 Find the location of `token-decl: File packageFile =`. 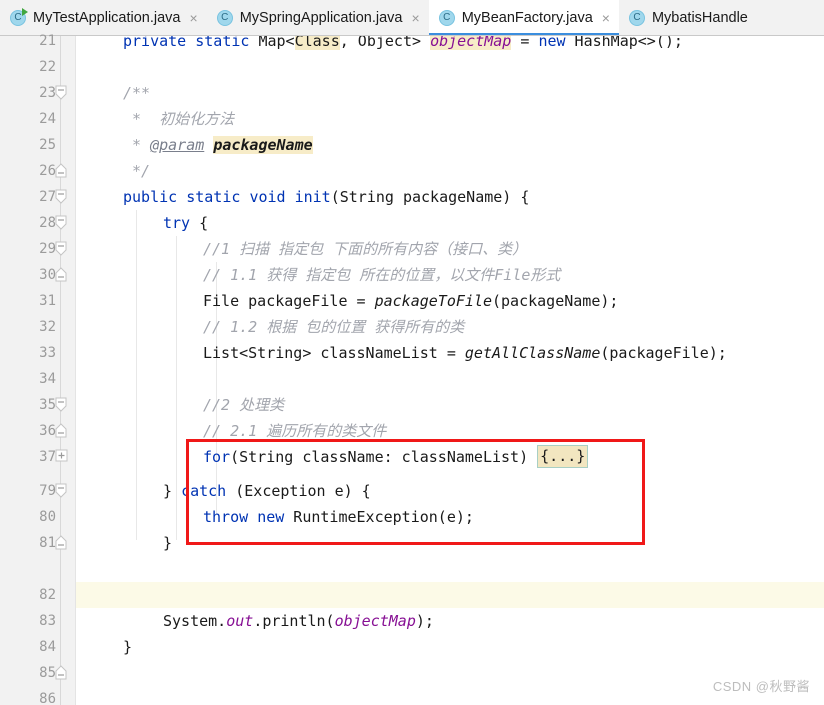

token-decl: File packageFile = is located at coordinates (289, 301).